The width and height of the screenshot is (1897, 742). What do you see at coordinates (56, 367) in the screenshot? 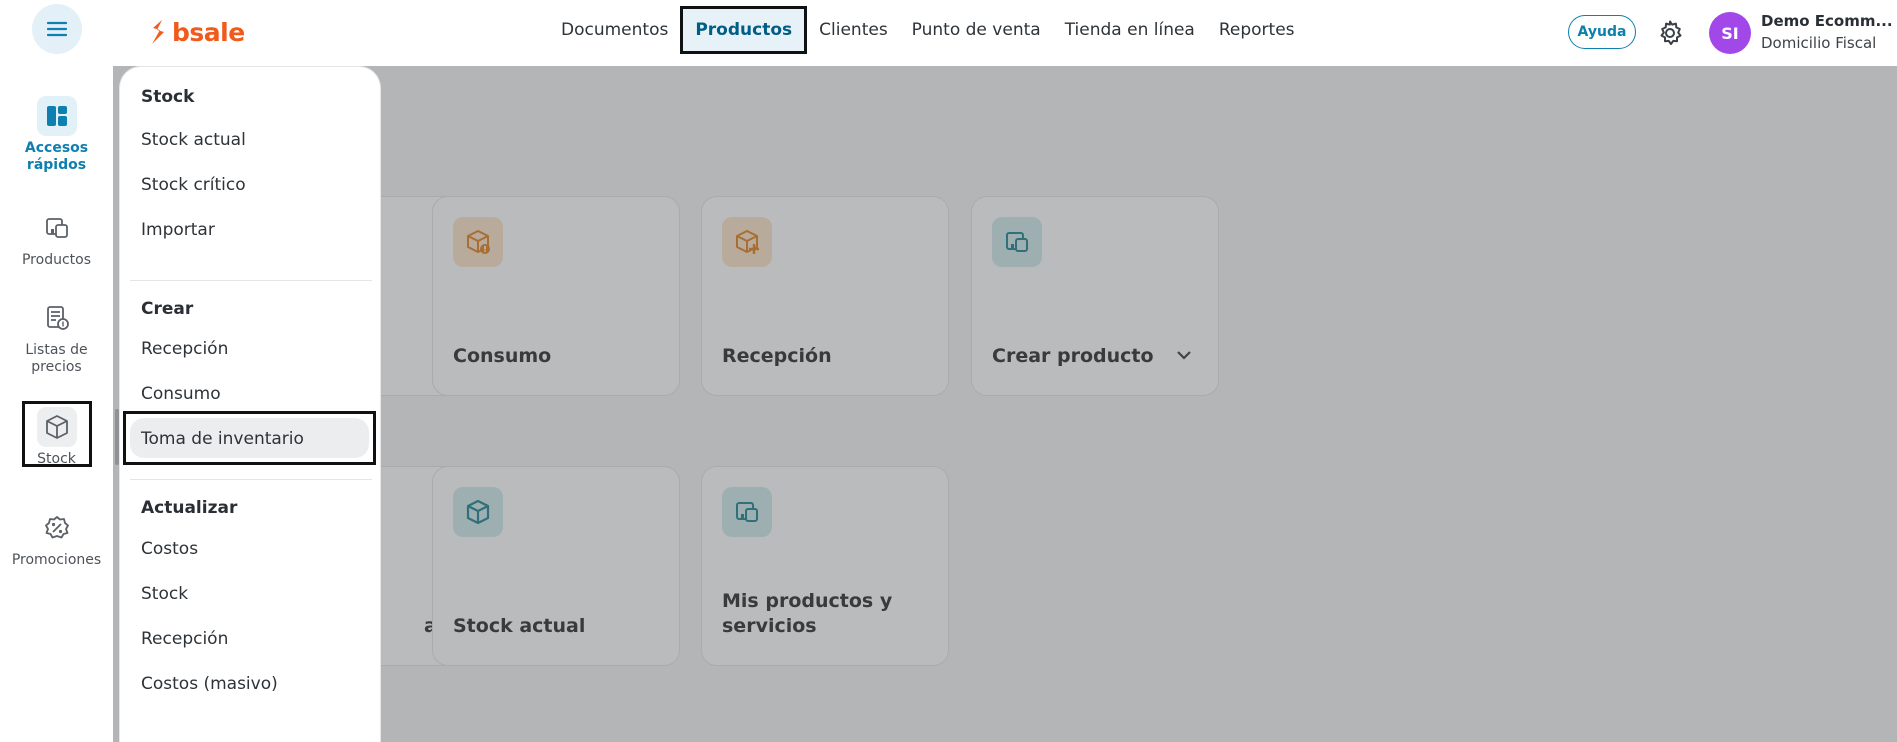
I see `sidebar-item-label: precios` at bounding box center [56, 367].